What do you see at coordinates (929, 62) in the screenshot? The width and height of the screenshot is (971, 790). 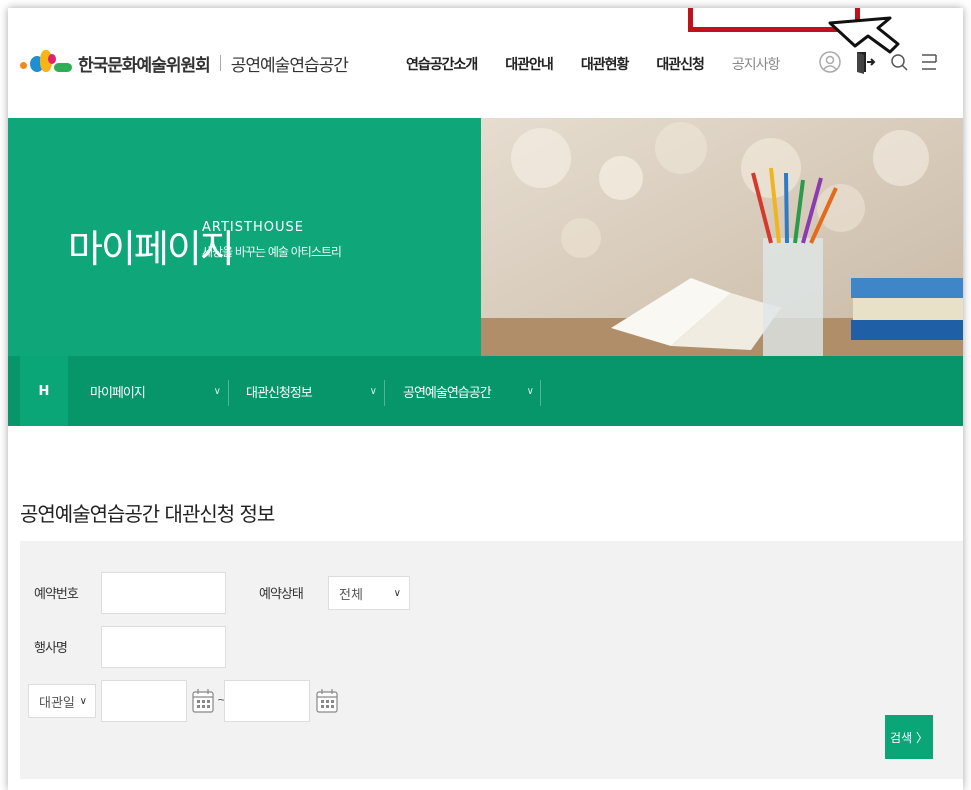 I see `menu-icon` at bounding box center [929, 62].